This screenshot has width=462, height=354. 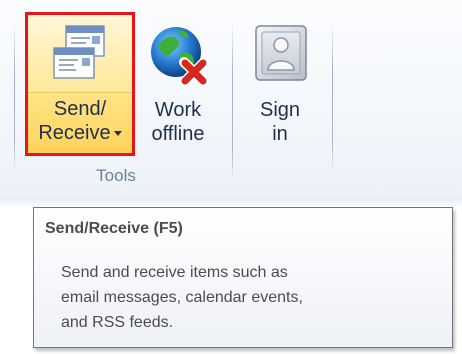 I want to click on ribbon-group-separator, so click(x=232, y=102).